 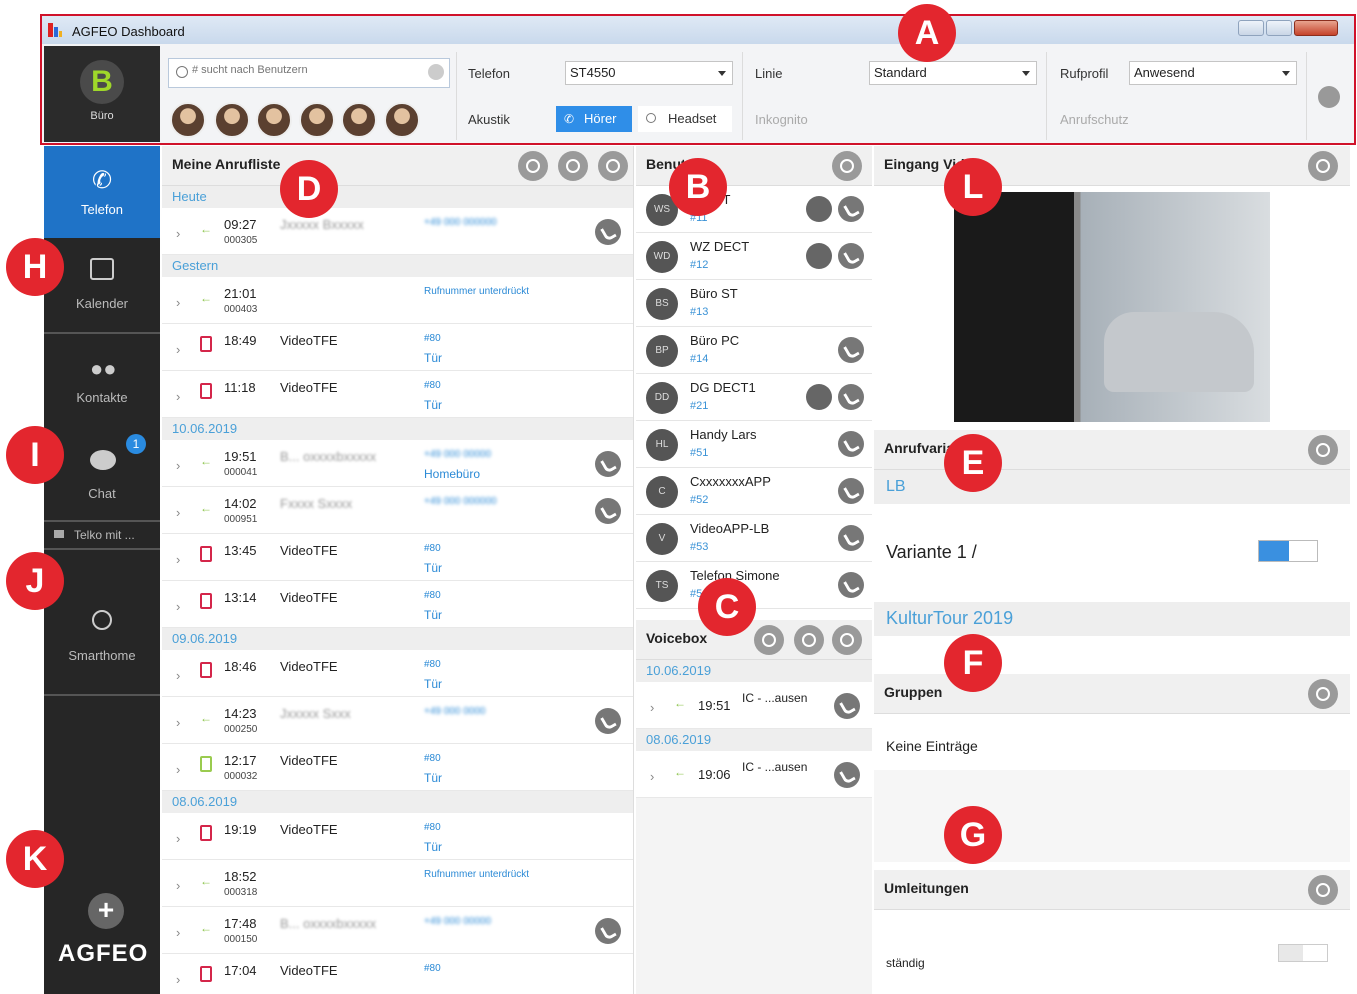 What do you see at coordinates (1316, 28) in the screenshot?
I see `close-button` at bounding box center [1316, 28].